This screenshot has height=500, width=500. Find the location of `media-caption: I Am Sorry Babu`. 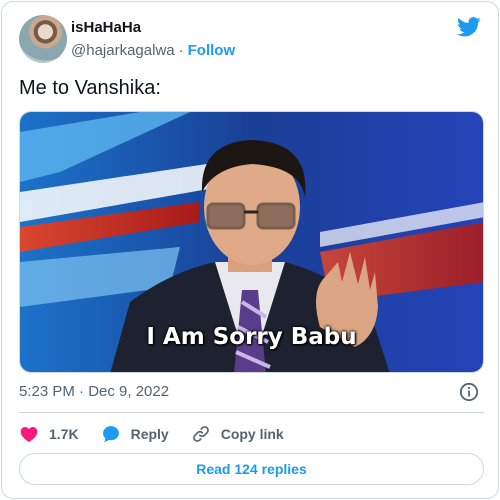

media-caption: I Am Sorry Babu is located at coordinates (251, 337).